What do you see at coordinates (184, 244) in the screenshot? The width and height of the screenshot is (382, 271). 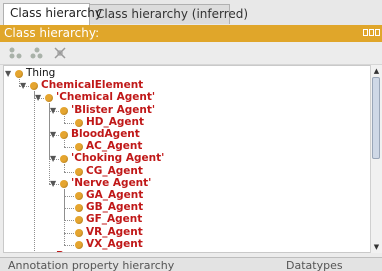 I see `tree-node: VX_Agent` at bounding box center [184, 244].